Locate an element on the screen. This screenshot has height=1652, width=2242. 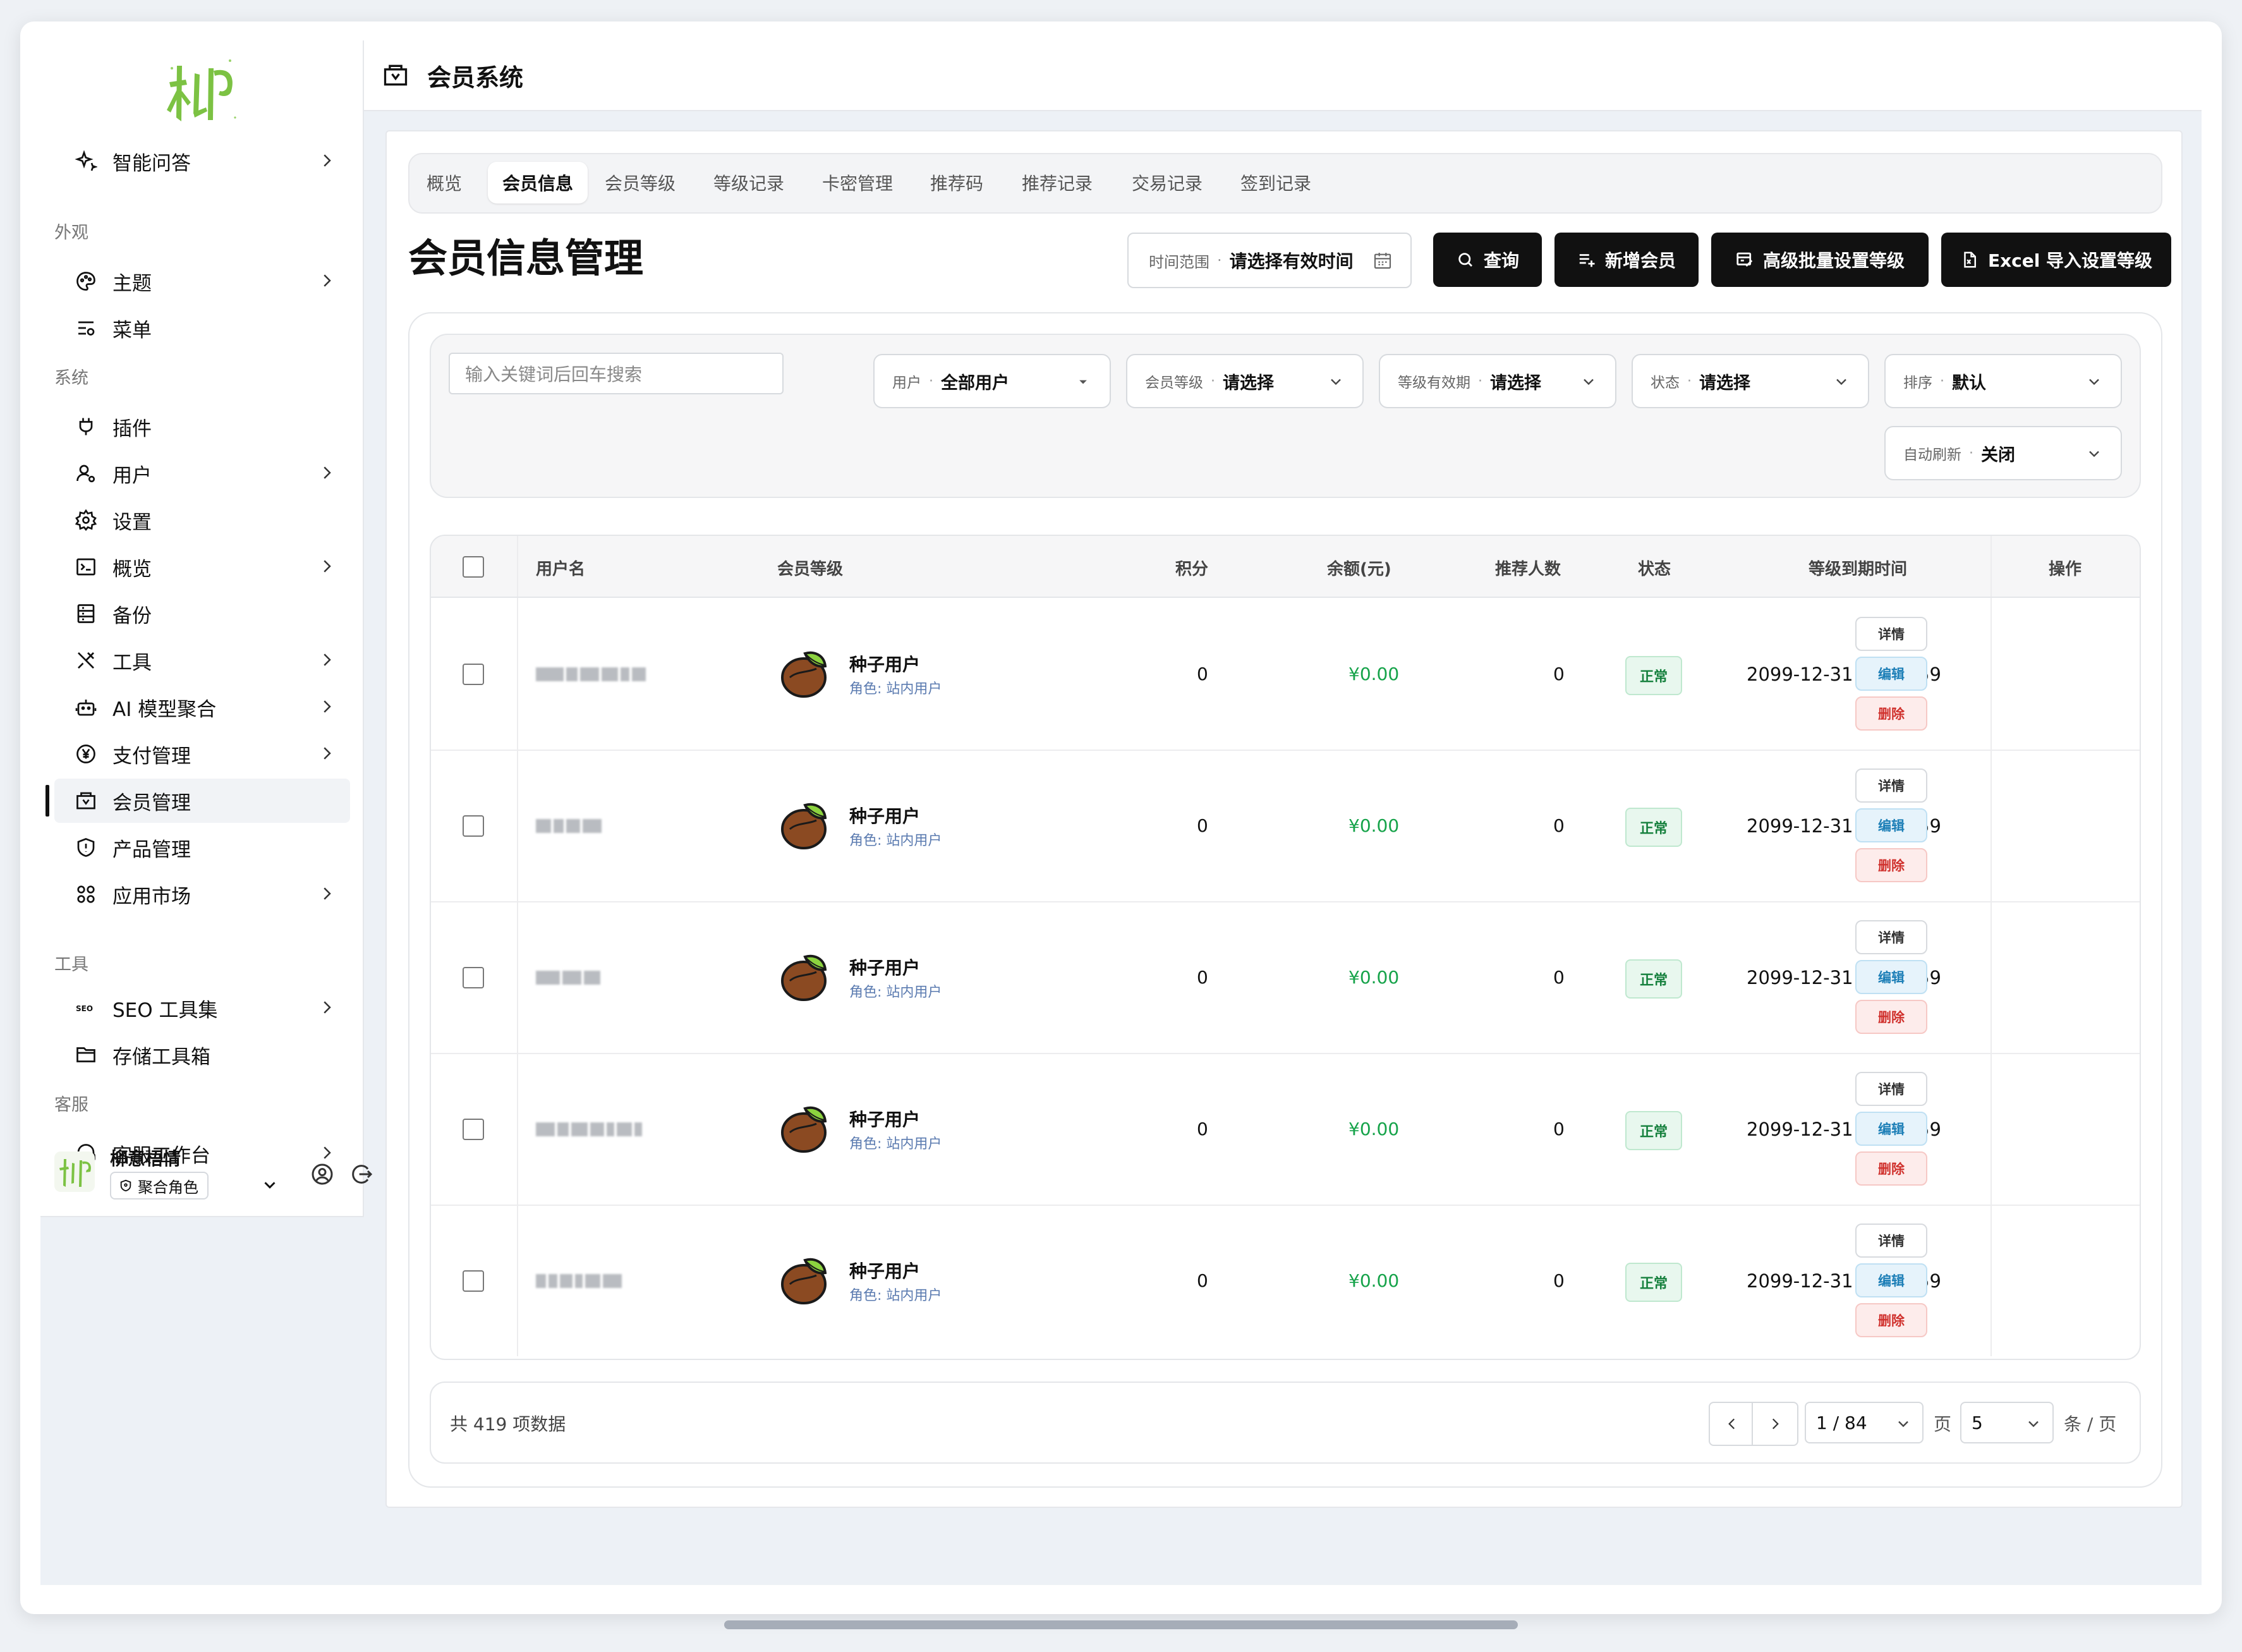
horizontal-scrollbar is located at coordinates (1121, 1625).